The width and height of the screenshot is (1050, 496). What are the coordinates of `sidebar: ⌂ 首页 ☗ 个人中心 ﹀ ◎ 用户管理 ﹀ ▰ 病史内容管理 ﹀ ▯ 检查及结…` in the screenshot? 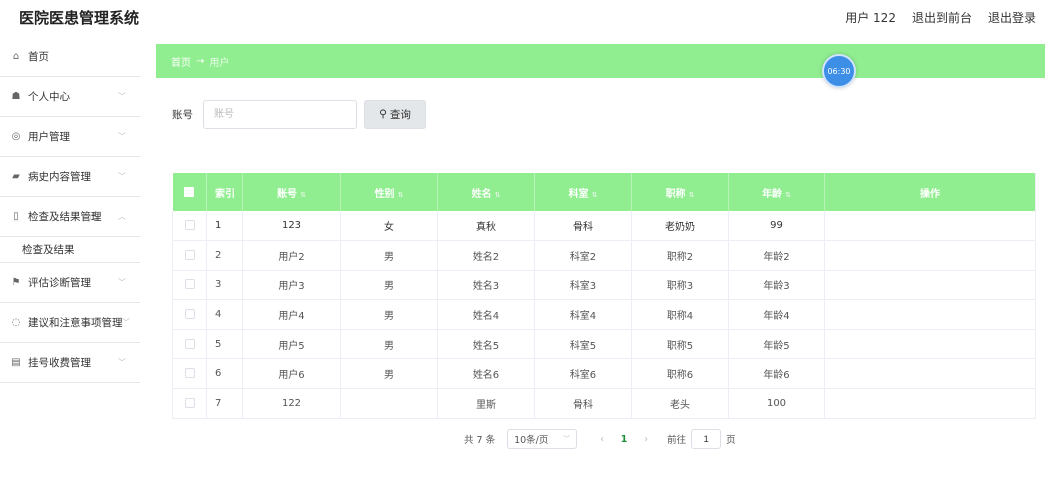 It's located at (70, 266).